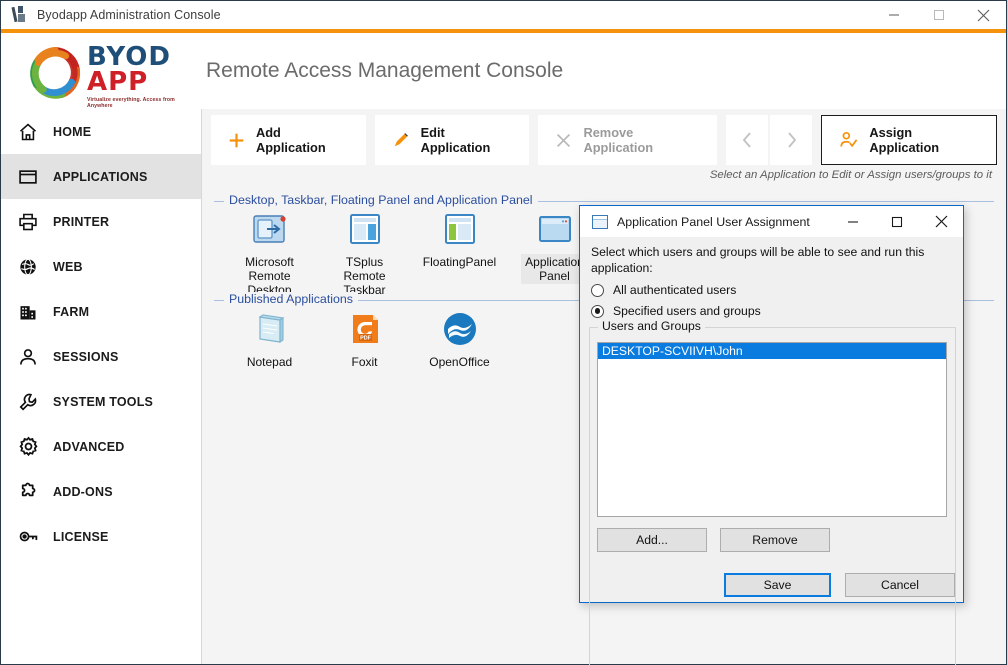  Describe the element at coordinates (365, 329) in the screenshot. I see `foxit-pdf-icon: PDF` at that location.